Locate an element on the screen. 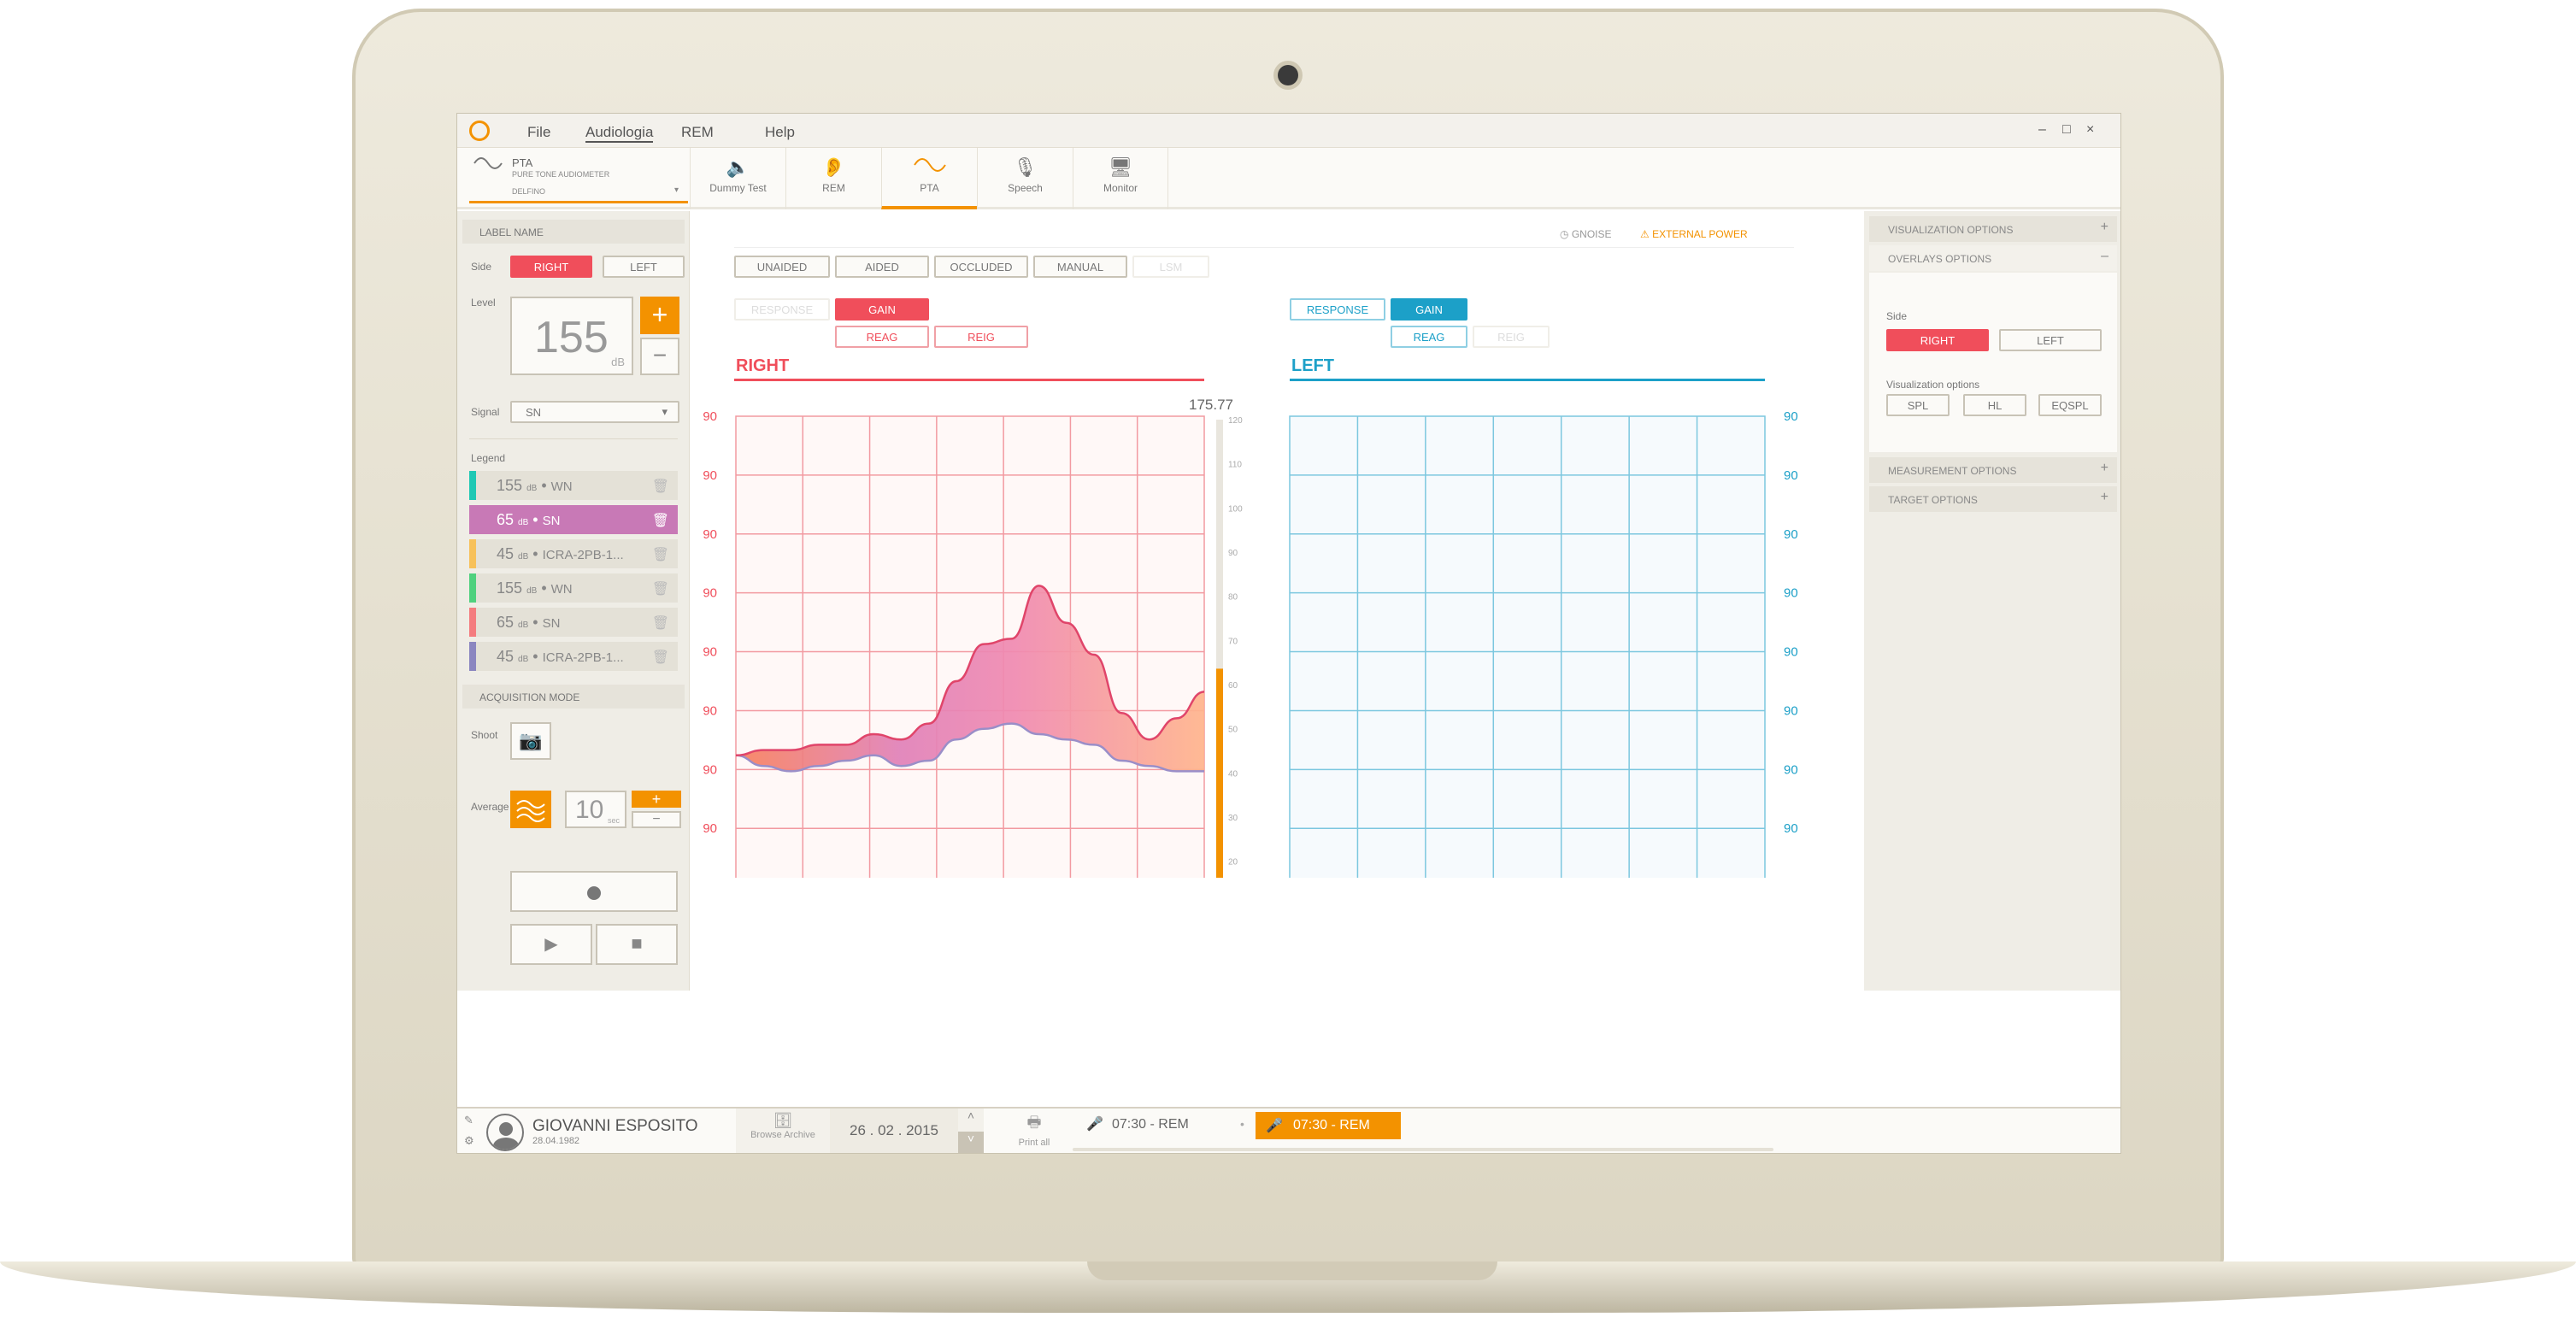 The width and height of the screenshot is (2576, 1335). minimize-button: – is located at coordinates (2042, 130).